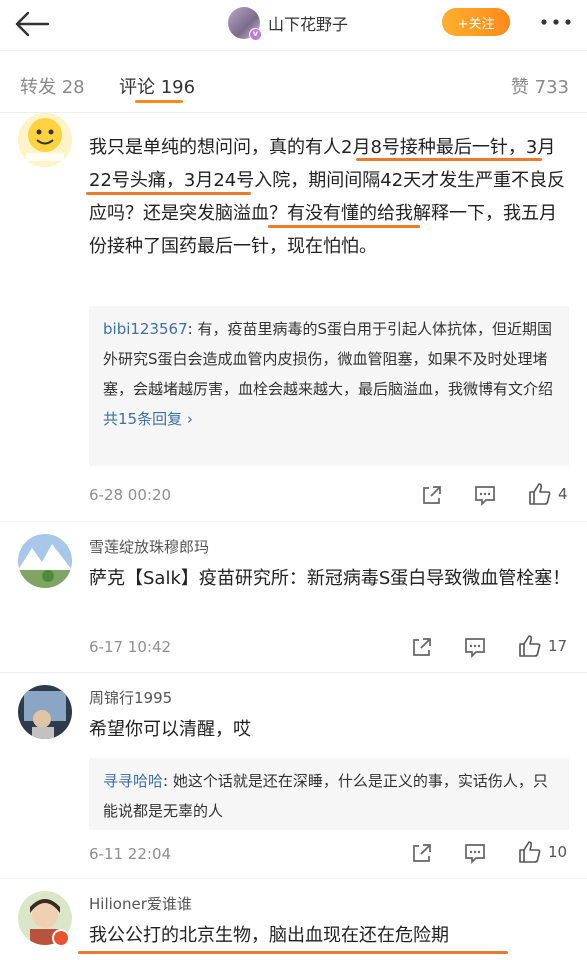 This screenshot has height=960, width=587. I want to click on top-bar: v 山下花野子 +关注, so click(293, 25).